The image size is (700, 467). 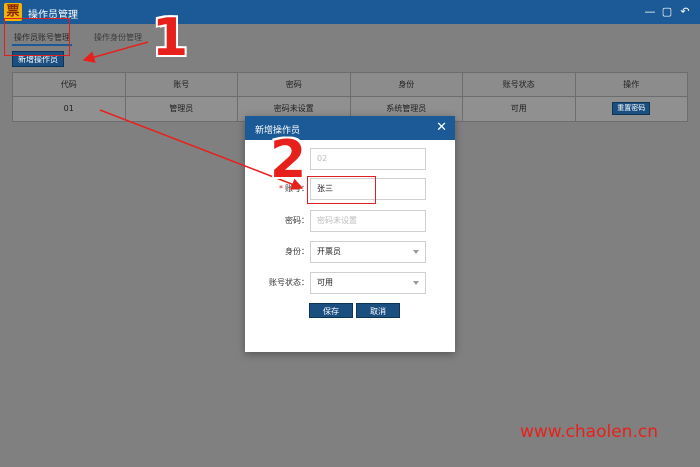 I want to click on restore-icon: ↶, so click(x=685, y=12).